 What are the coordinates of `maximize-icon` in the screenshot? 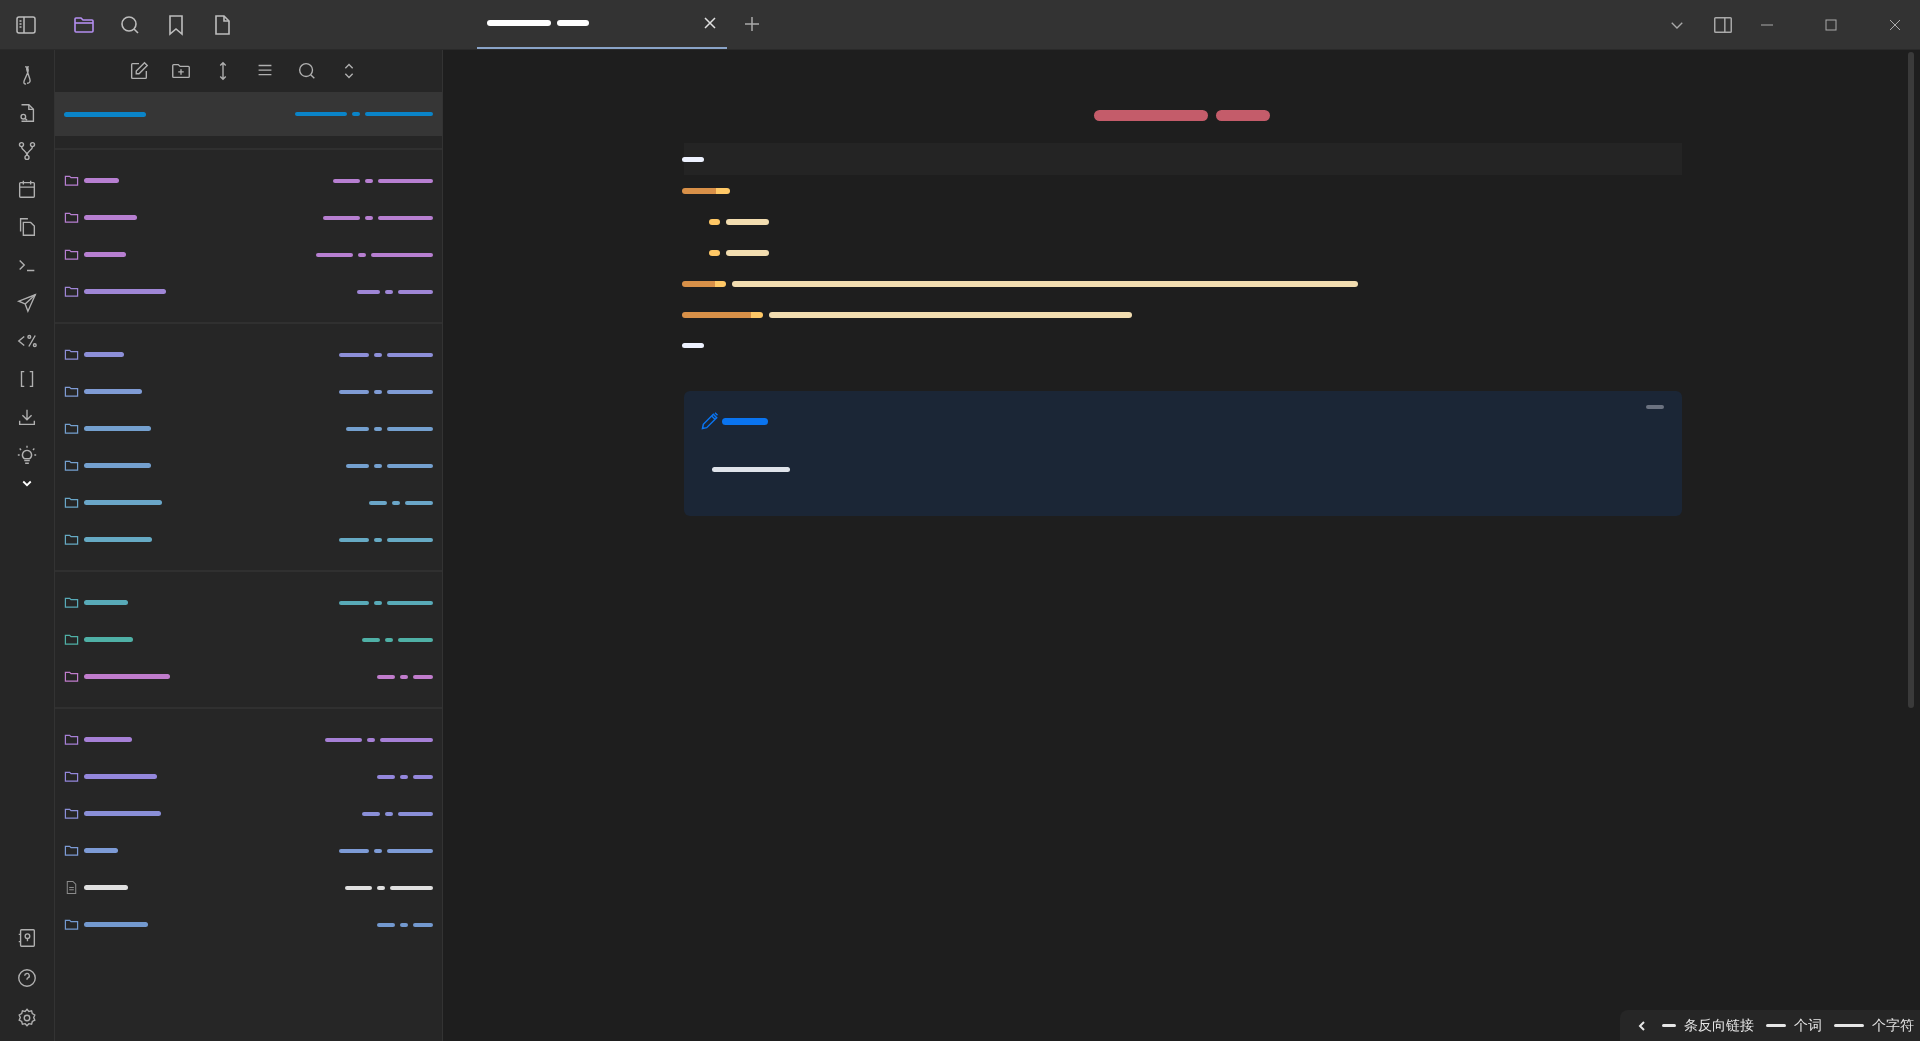 It's located at (1831, 24).